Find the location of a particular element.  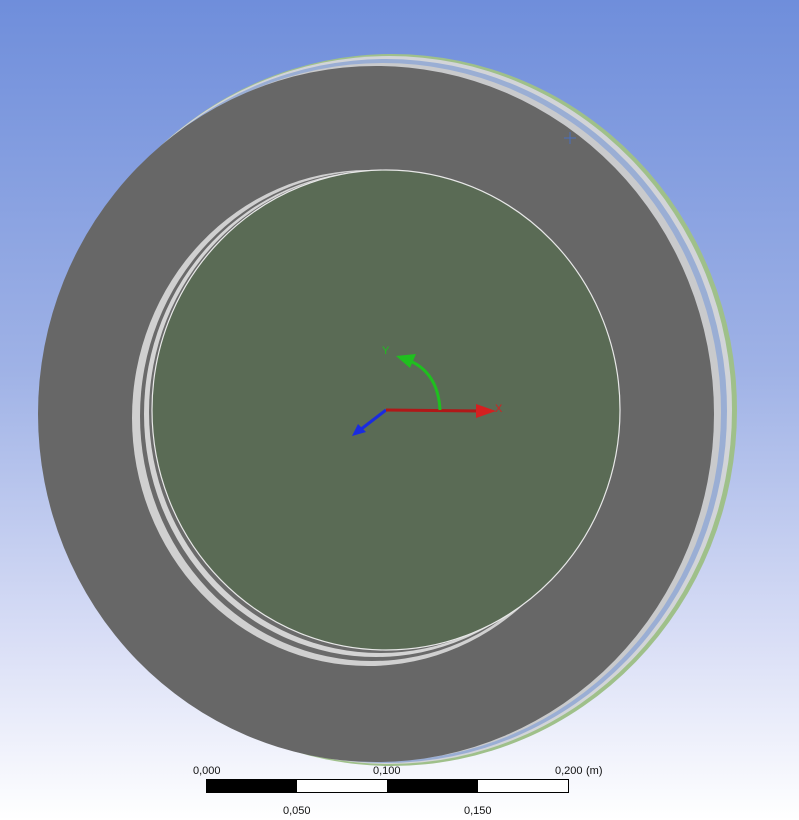

scale-label-150: 0,150 is located at coordinates (478, 811).